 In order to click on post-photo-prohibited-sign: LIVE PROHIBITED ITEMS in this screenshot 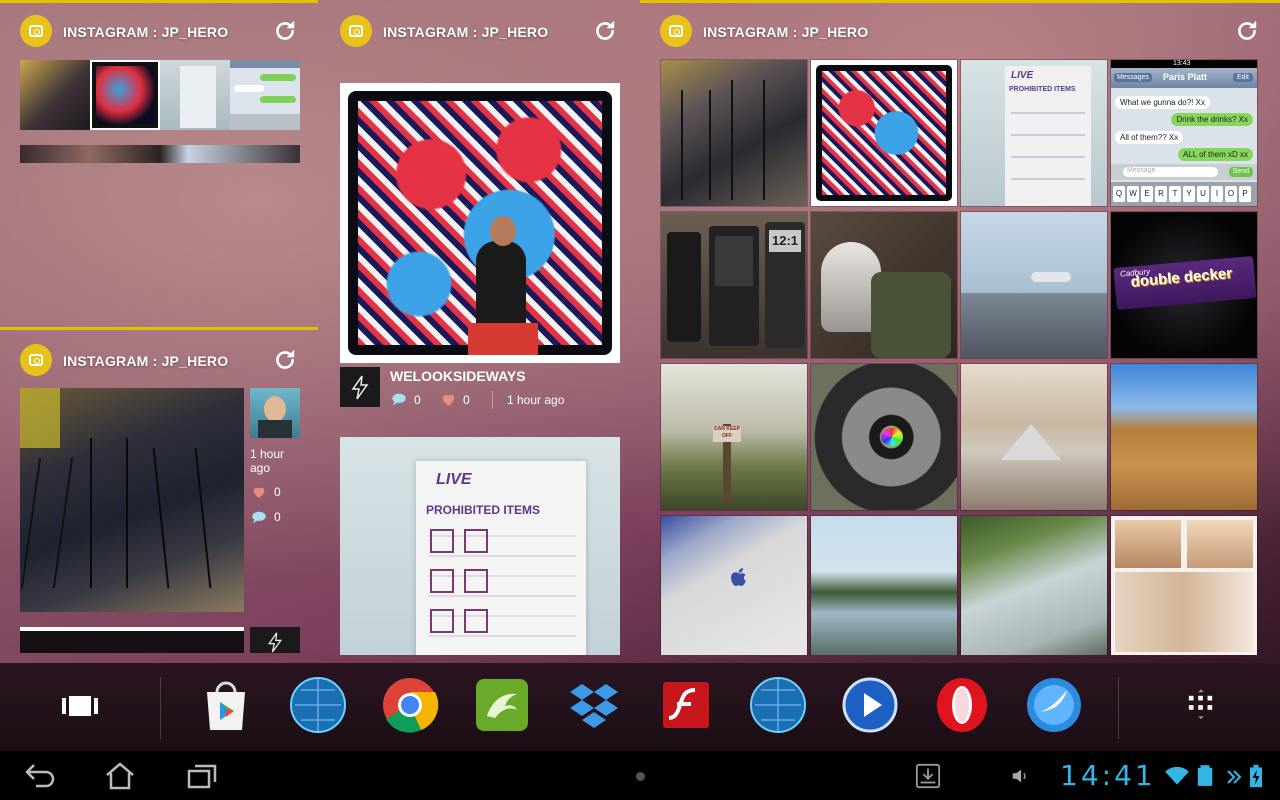, I will do `click(480, 546)`.